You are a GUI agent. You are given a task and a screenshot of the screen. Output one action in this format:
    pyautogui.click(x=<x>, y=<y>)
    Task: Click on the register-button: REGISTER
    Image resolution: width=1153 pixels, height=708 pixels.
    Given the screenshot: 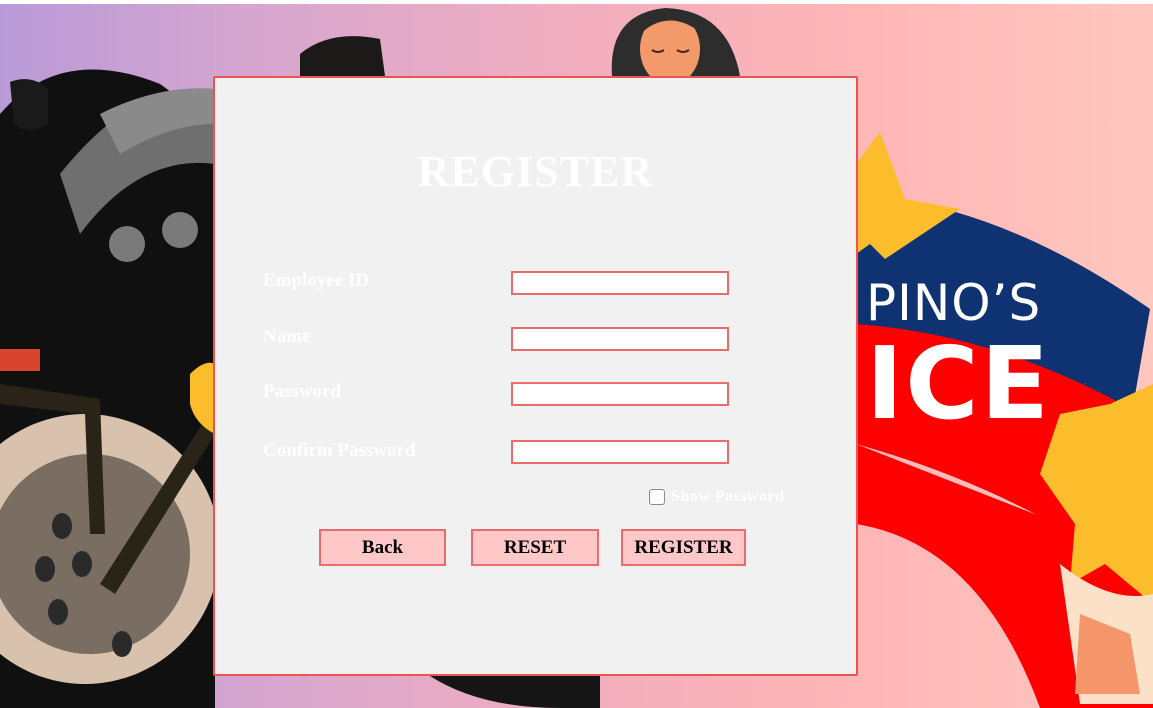 What is the action you would take?
    pyautogui.click(x=683, y=547)
    